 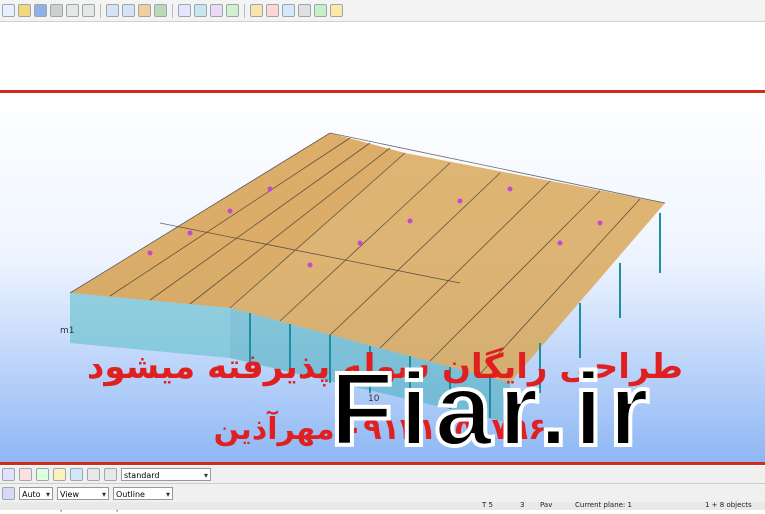 What do you see at coordinates (166, 475) in the screenshot?
I see `standard-select: standard` at bounding box center [166, 475].